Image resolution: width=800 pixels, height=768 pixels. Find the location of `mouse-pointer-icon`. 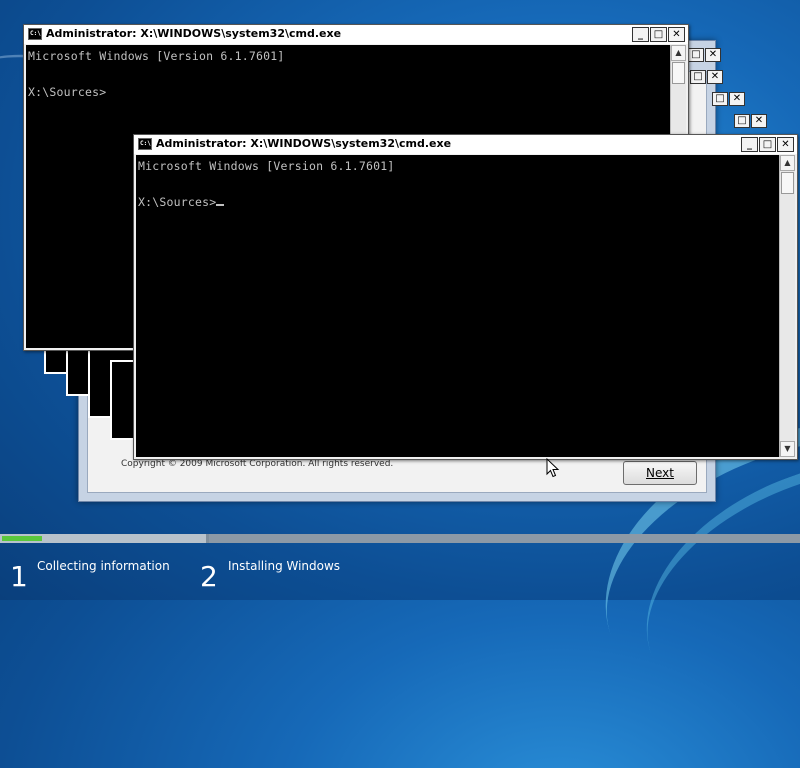

mouse-pointer-icon is located at coordinates (553, 468).